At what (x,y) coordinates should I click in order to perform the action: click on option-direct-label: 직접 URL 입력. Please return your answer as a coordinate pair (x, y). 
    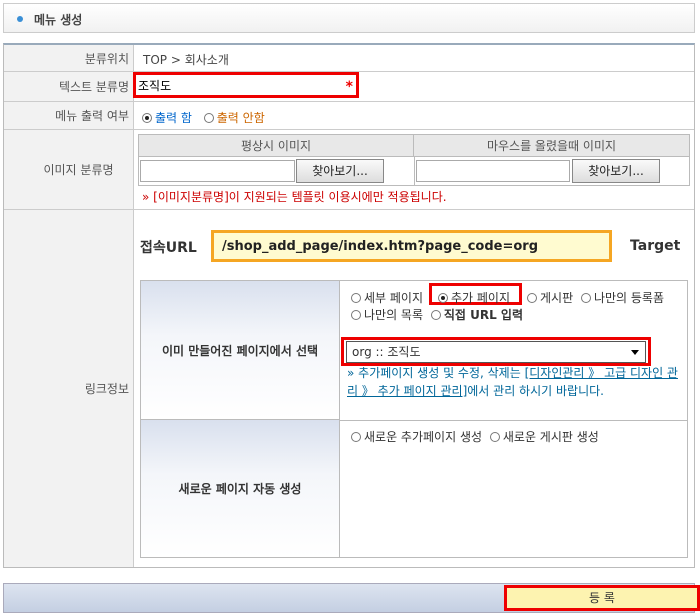
    Looking at the image, I should click on (483, 315).